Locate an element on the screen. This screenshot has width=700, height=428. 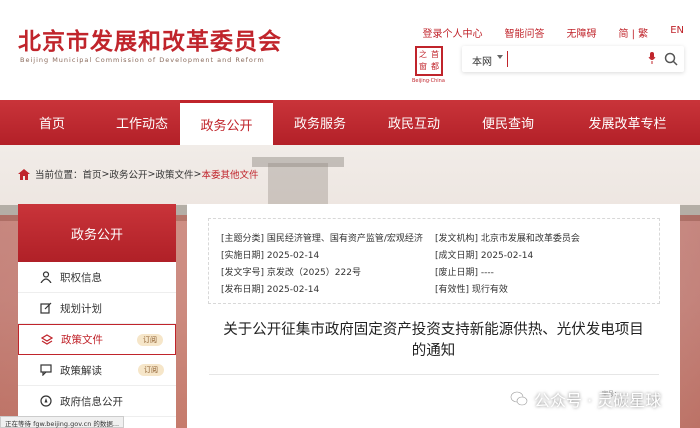
breadcrumb-current: 本委其他文件 is located at coordinates (230, 175).